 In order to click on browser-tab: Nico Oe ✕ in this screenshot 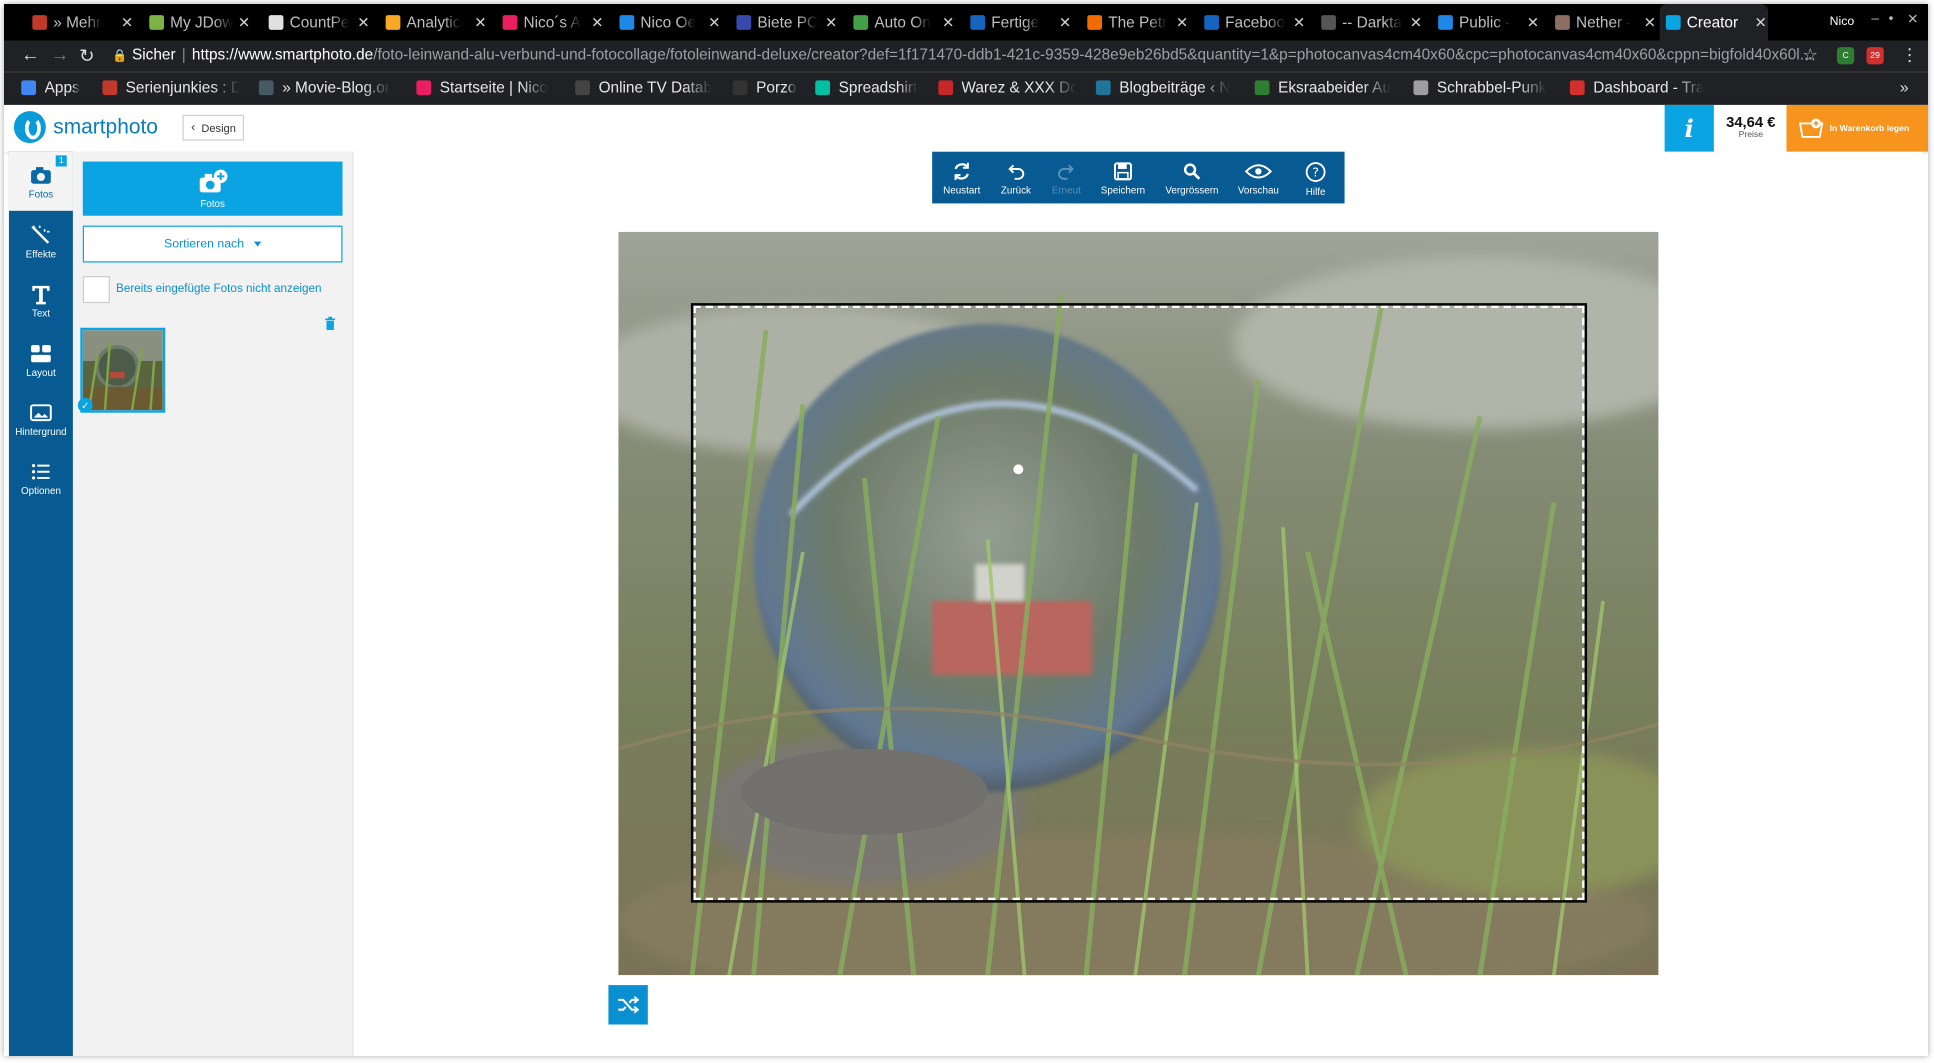, I will do `click(667, 22)`.